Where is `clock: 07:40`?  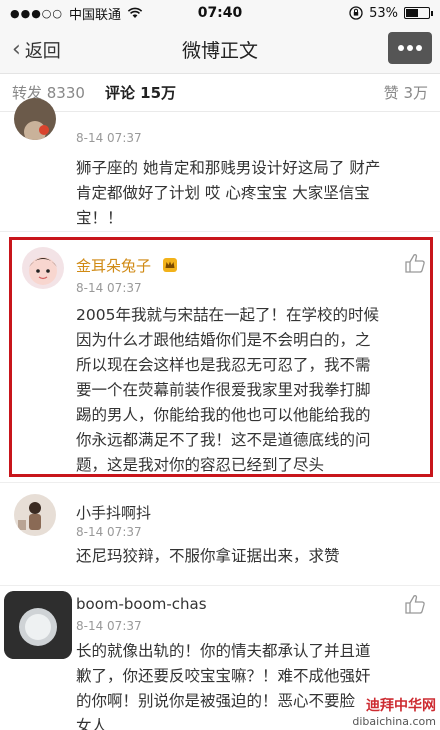
clock: 07:40 is located at coordinates (220, 13).